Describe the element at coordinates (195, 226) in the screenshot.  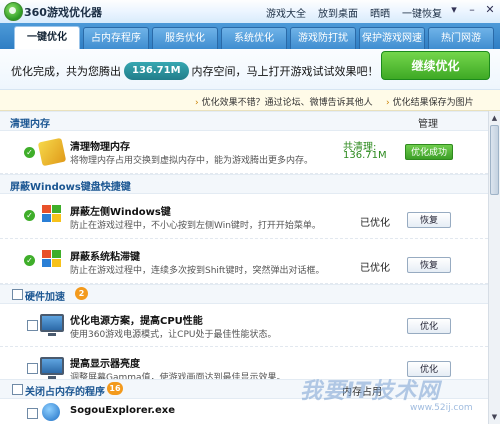
I see `item-desc: 防止在游戏过程中，不小心按到左侧Win键时，打开开始菜单。` at that location.